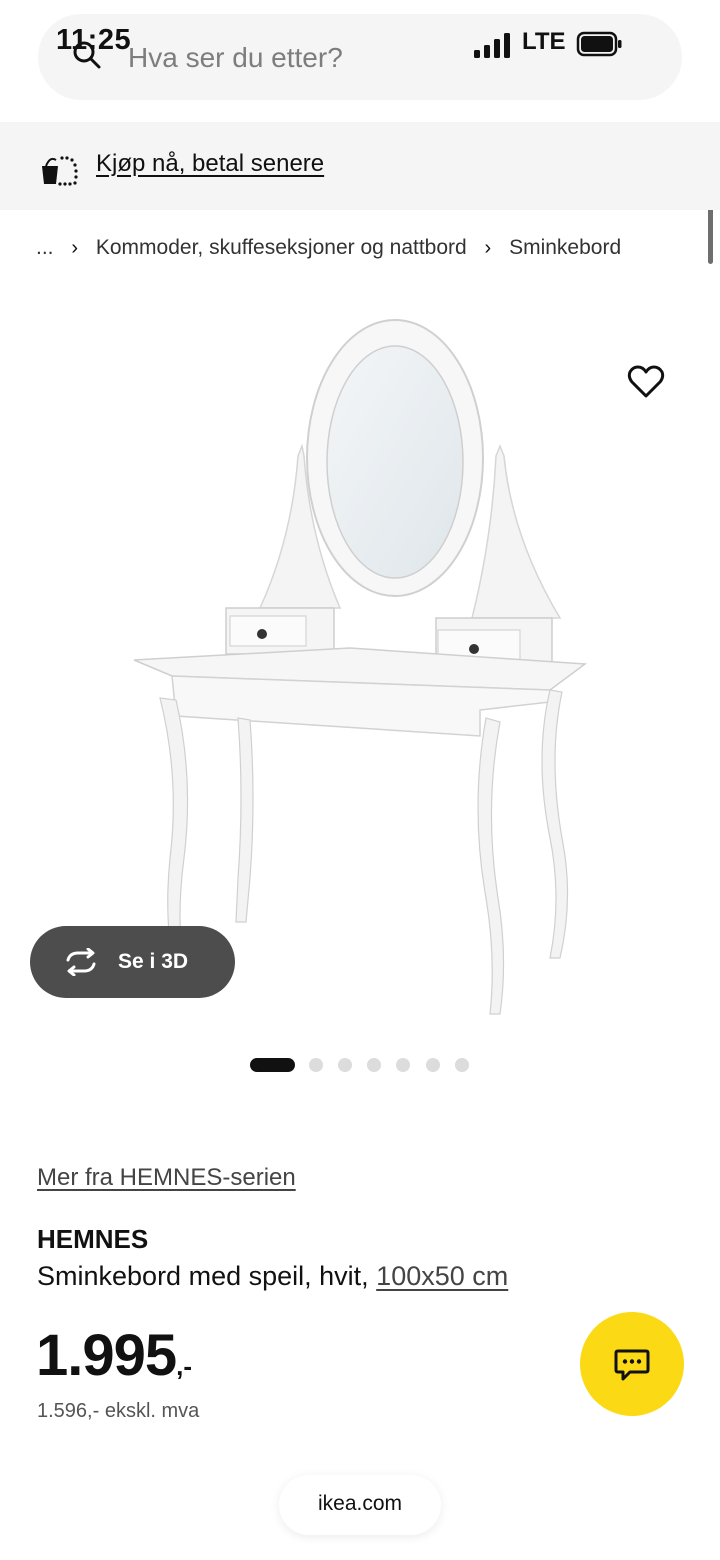 This screenshot has height=1560, width=720. I want to click on breadcrumb-item-kommoder: Kommoder, skuffeseksjoner og nattbord, so click(281, 248).